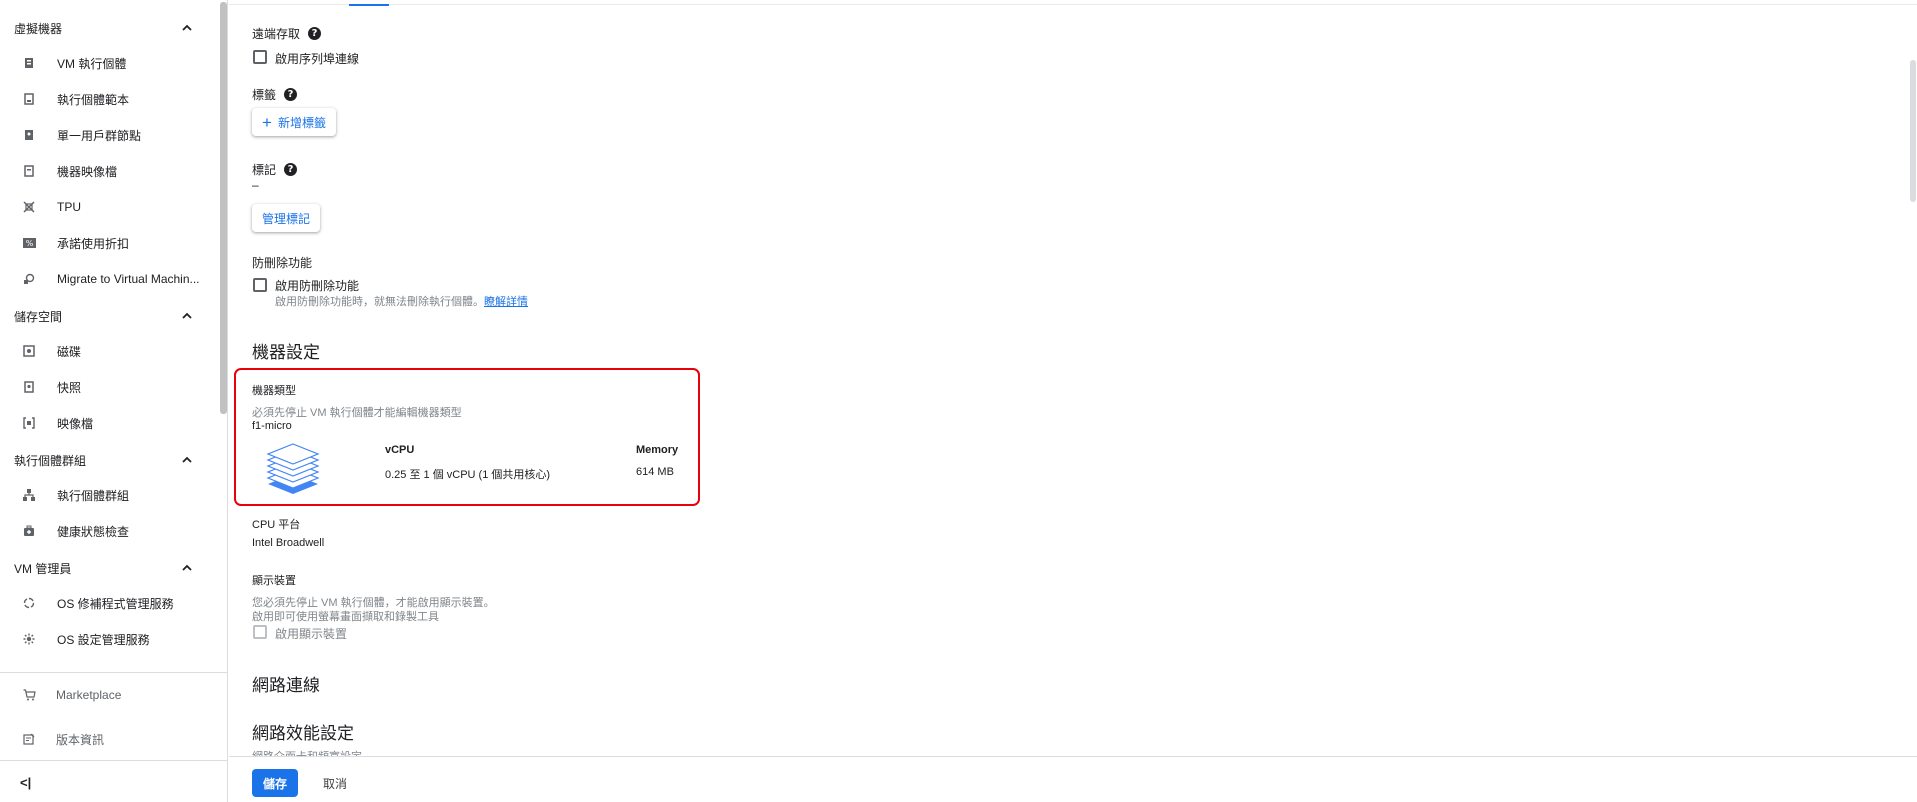 The height and width of the screenshot is (802, 1917). What do you see at coordinates (335, 783) in the screenshot?
I see `cancel-button: 取消` at bounding box center [335, 783].